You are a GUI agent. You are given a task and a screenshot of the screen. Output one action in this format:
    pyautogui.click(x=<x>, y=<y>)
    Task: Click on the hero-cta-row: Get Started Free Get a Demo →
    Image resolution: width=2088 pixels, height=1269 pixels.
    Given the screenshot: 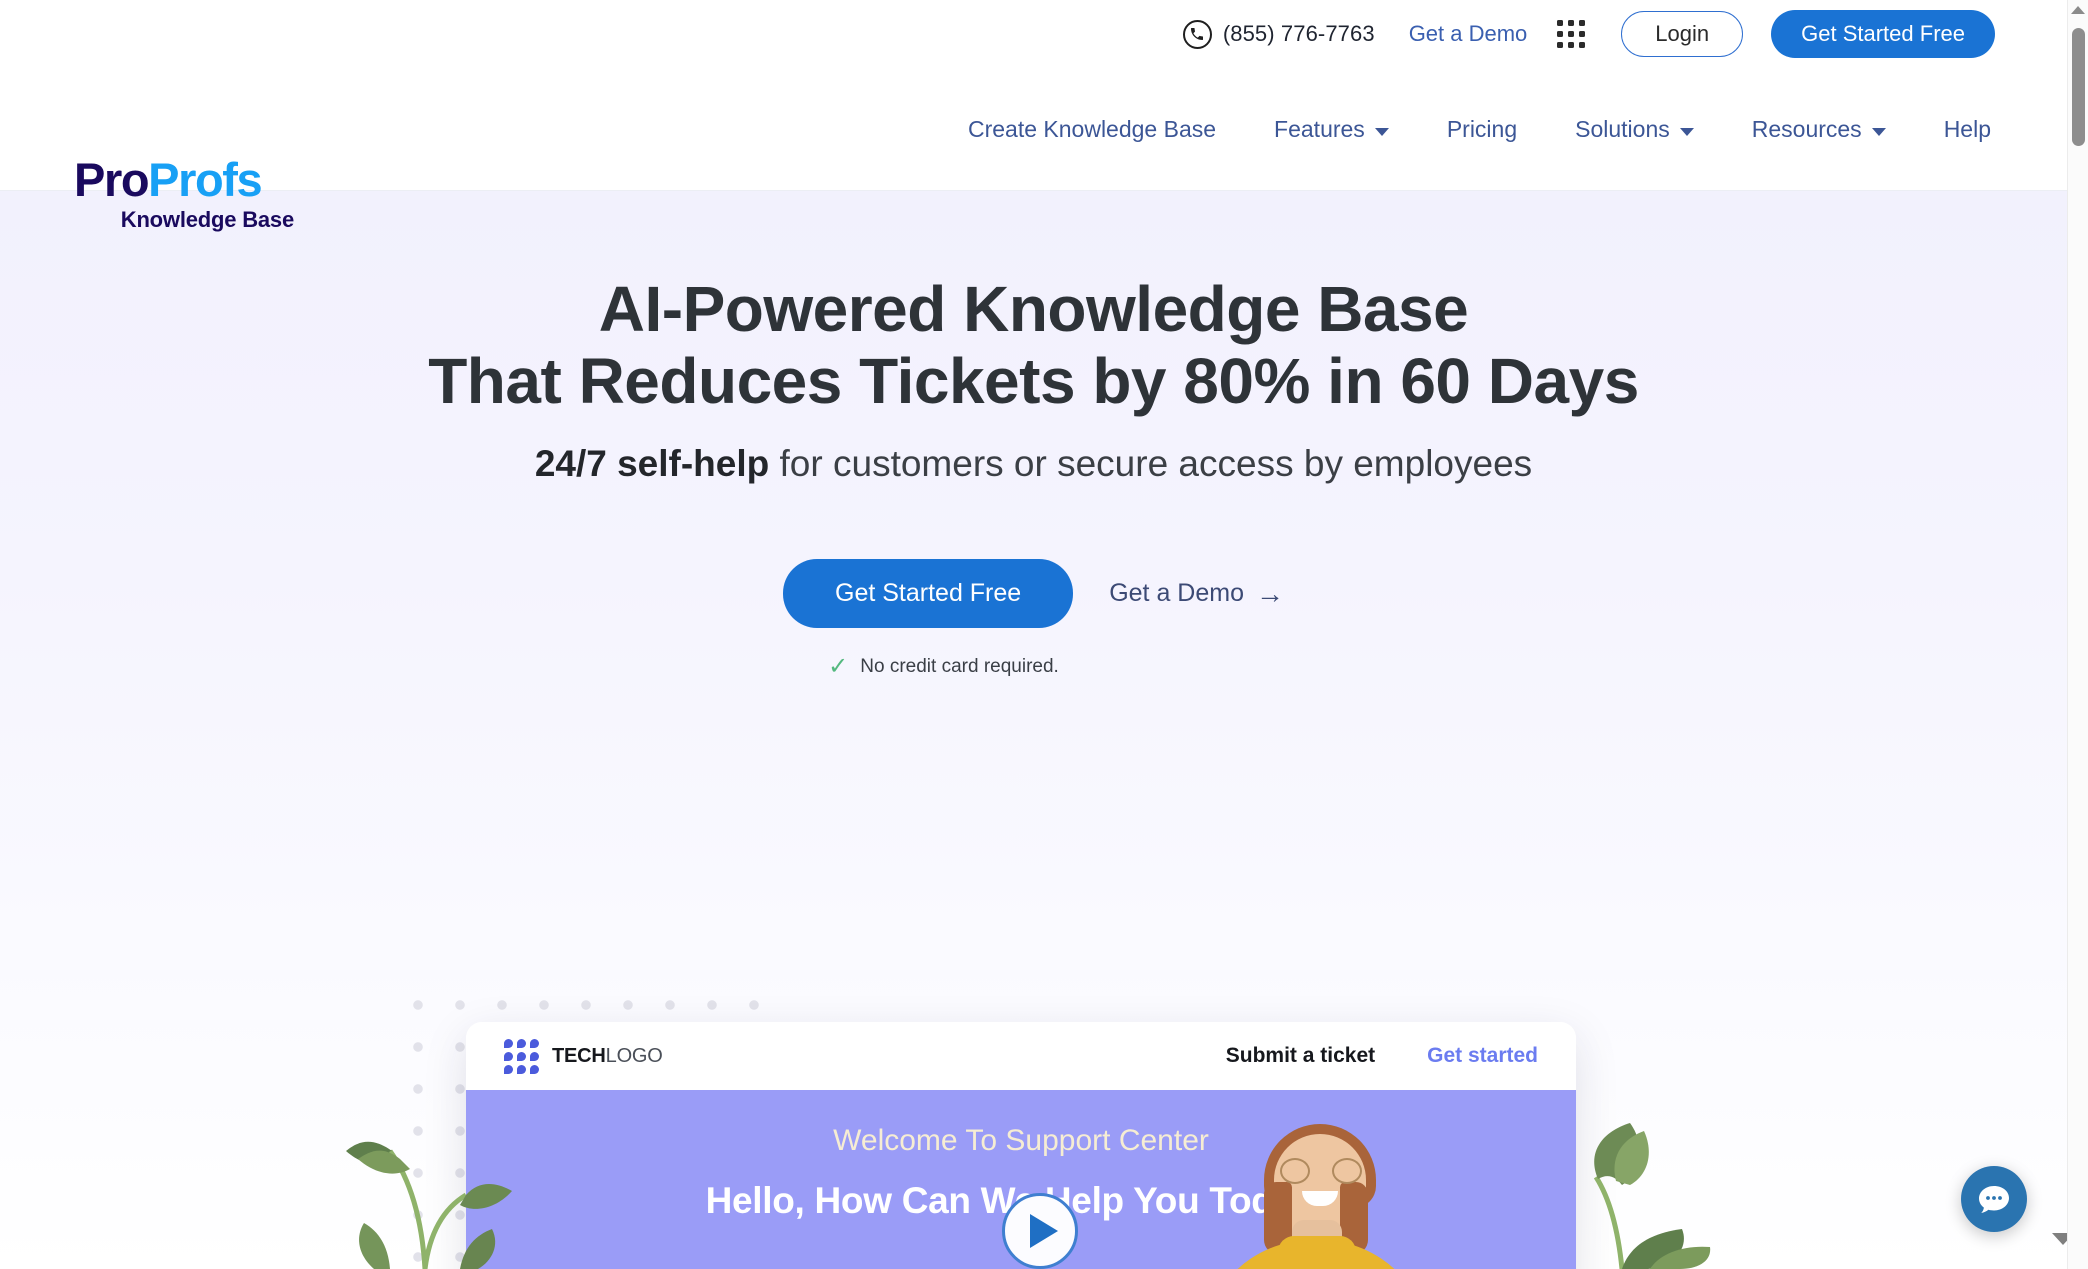 What is the action you would take?
    pyautogui.click(x=1033, y=594)
    